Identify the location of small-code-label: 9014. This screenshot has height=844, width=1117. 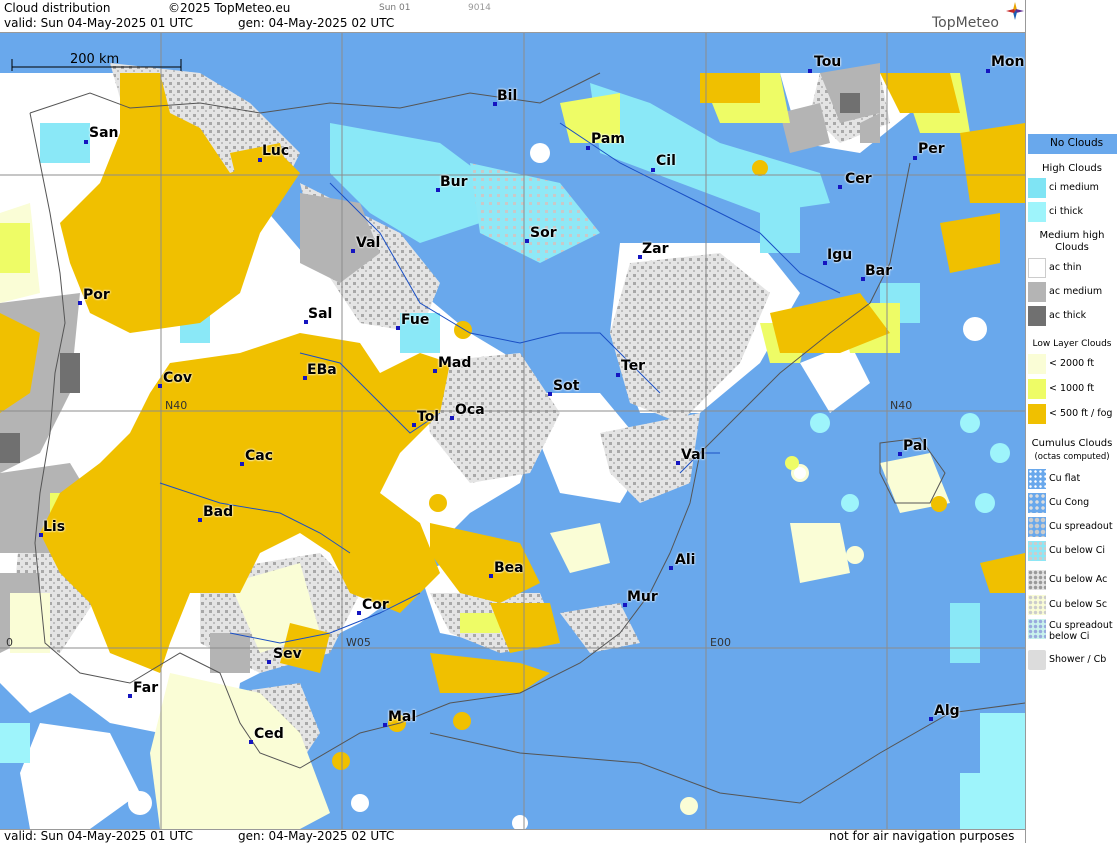
(479, 8).